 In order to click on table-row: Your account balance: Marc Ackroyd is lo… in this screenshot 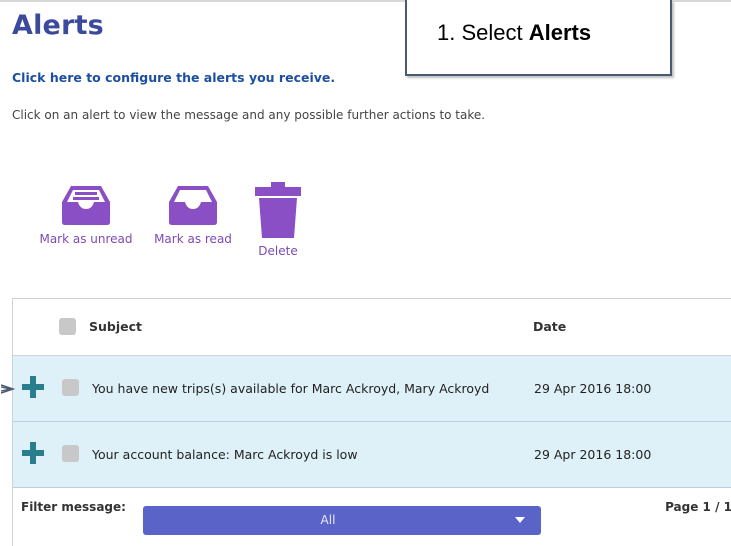, I will do `click(372, 455)`.